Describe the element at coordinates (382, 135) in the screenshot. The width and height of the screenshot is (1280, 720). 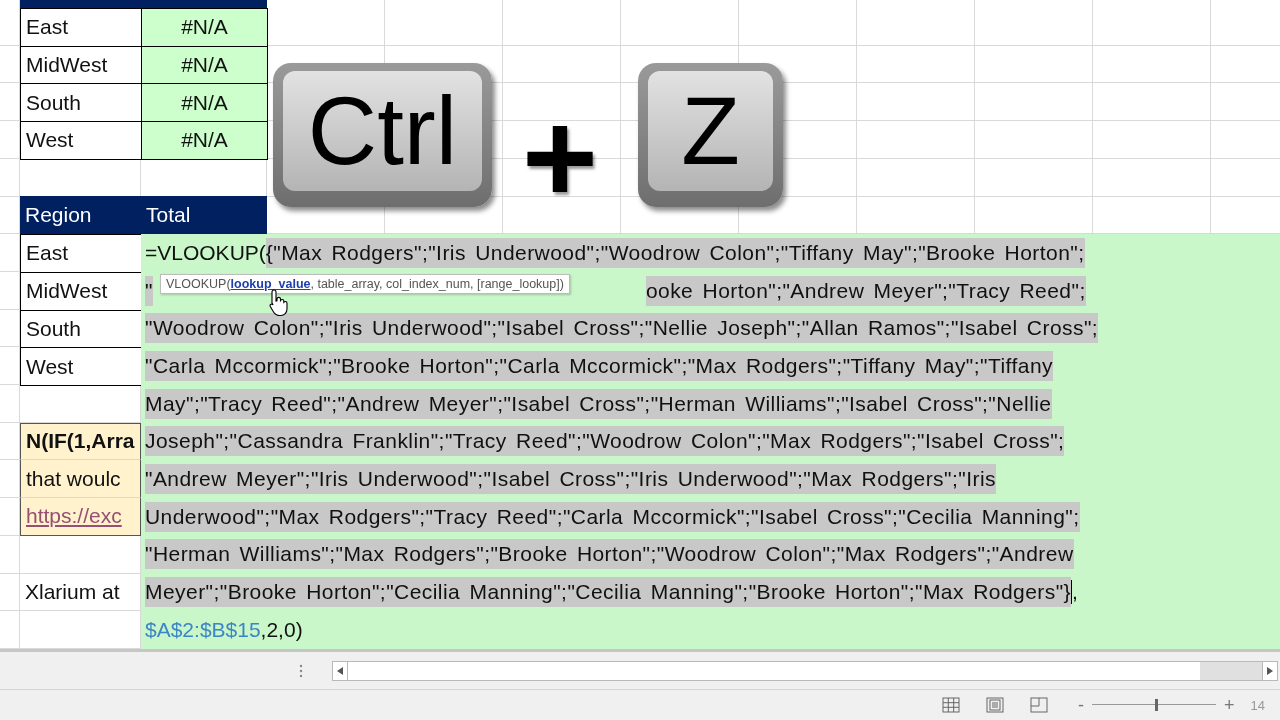
I see `keyboard-key: Ctrl` at that location.